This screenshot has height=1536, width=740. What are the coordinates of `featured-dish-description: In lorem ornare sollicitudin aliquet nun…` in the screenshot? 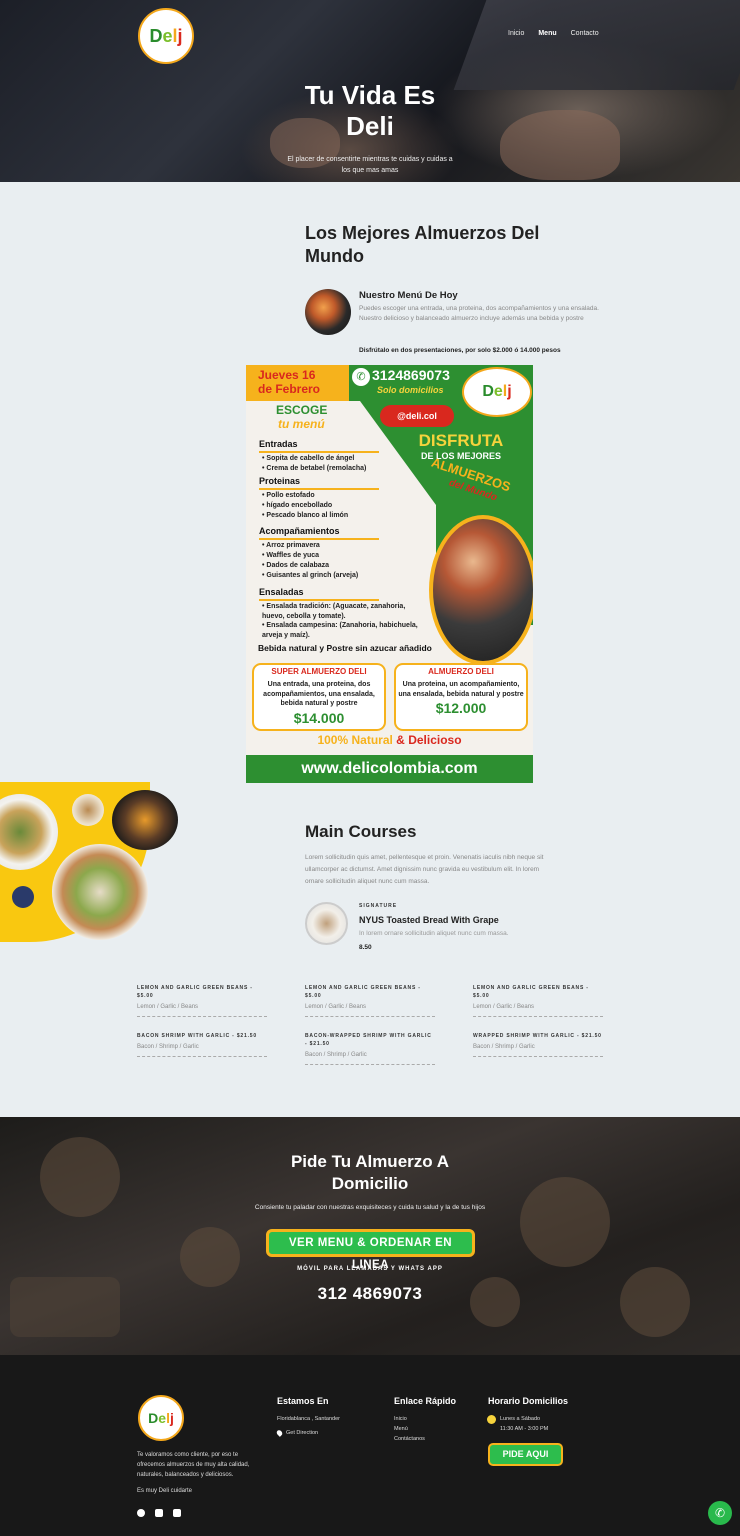 It's located at (434, 933).